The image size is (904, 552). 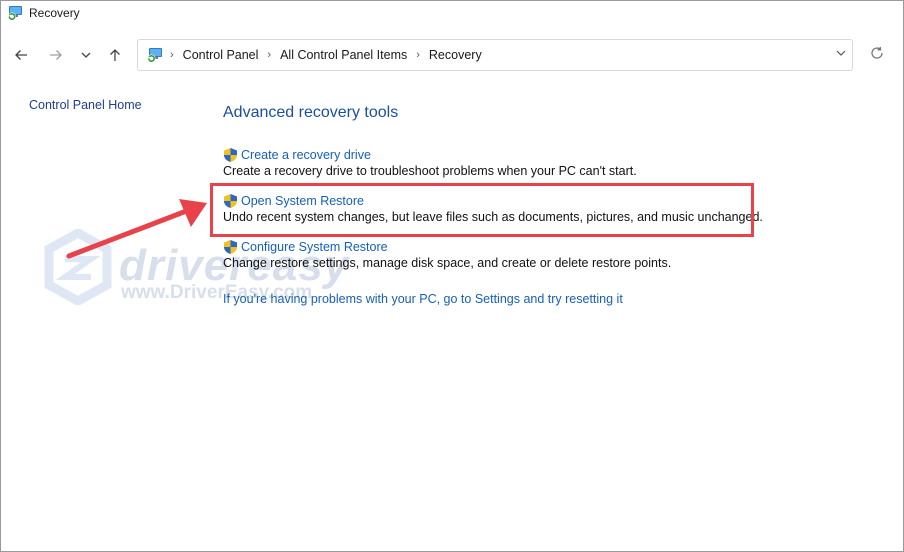 I want to click on arrow-right-icon, so click(x=56, y=55).